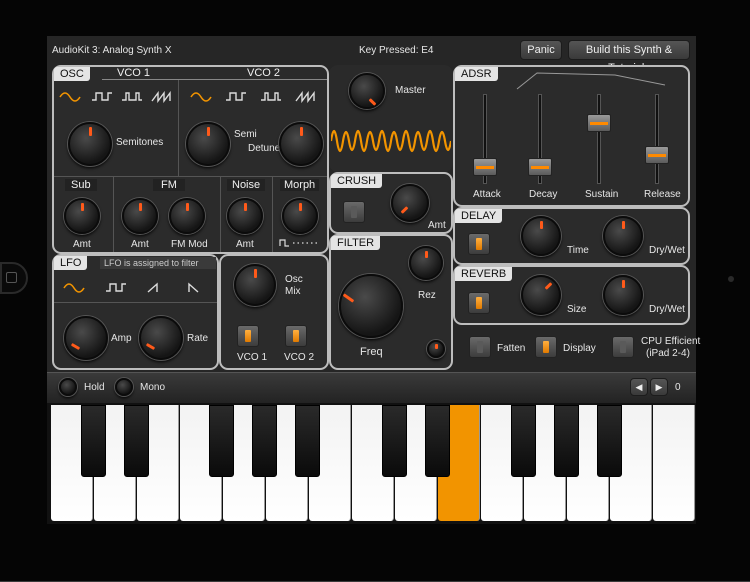 This screenshot has width=750, height=582. Describe the element at coordinates (410, 203) in the screenshot. I see `crush-amt-knob` at that location.